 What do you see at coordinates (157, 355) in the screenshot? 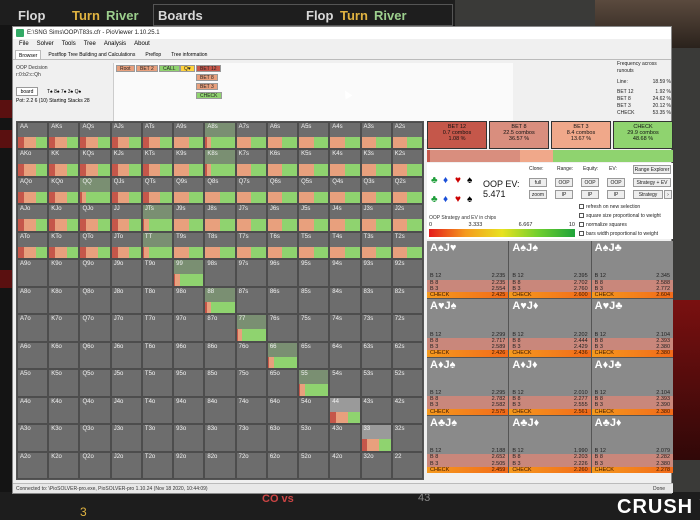
I see `hand-cell: T6o` at bounding box center [157, 355].